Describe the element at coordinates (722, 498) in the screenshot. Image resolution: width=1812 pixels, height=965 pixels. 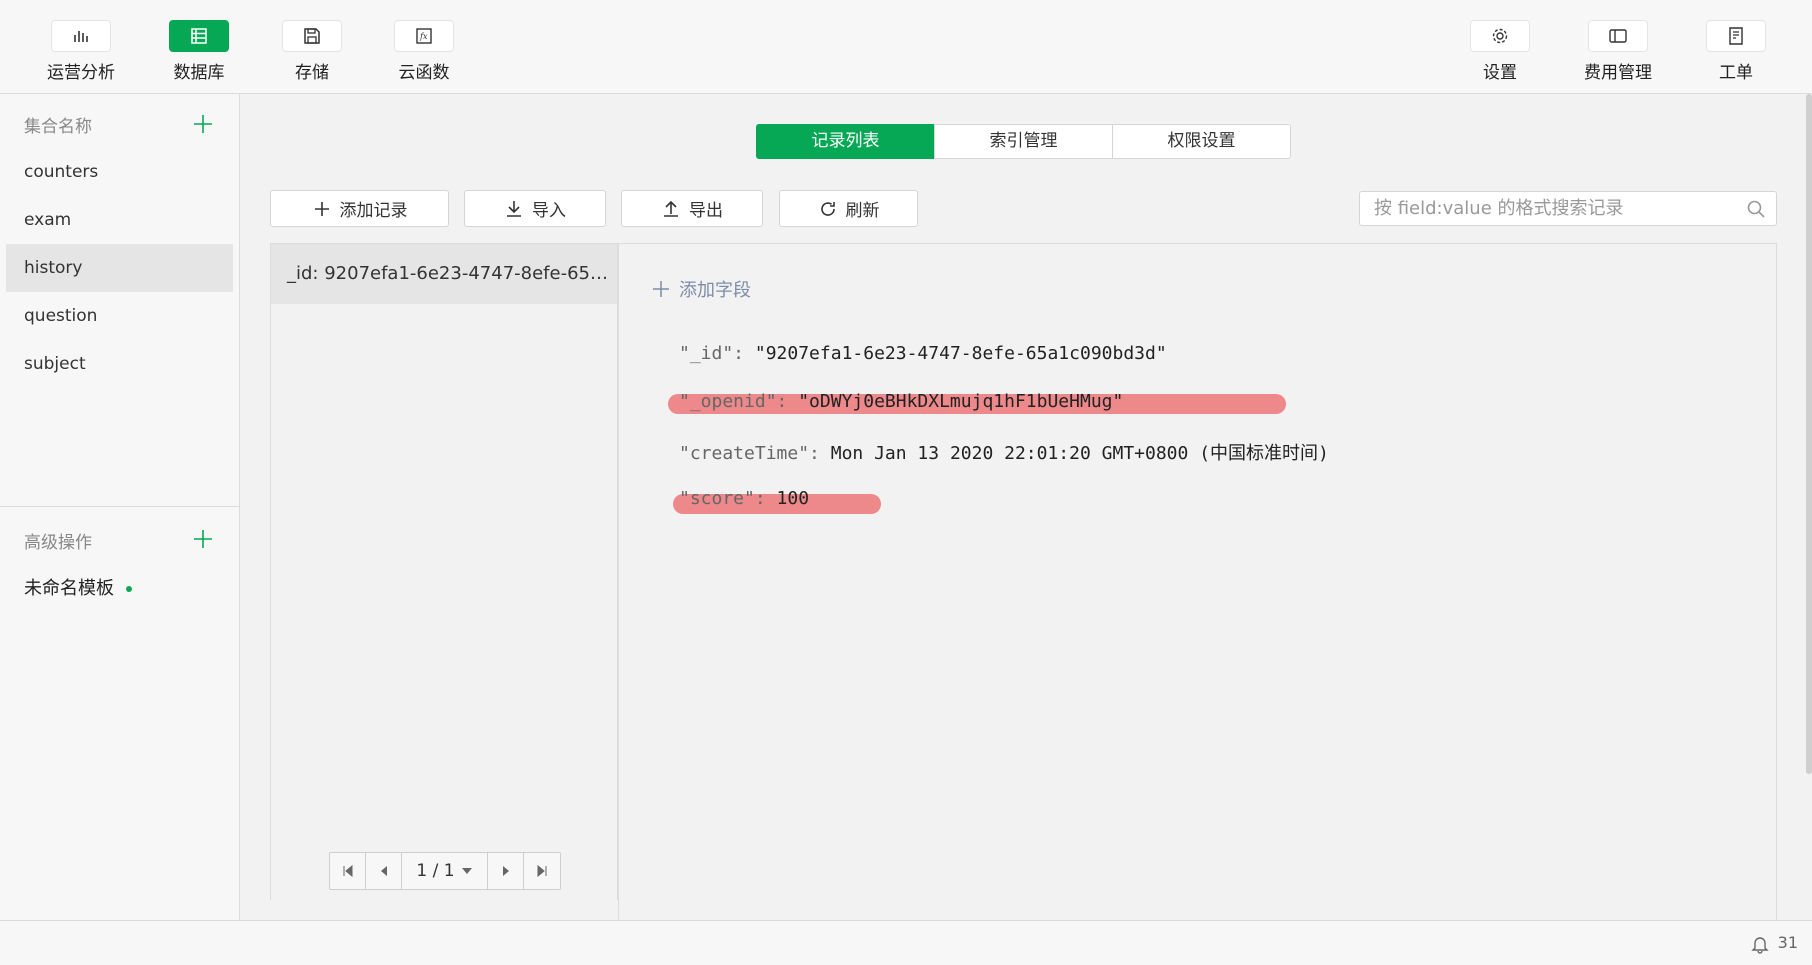
I see `field-key: "score":` at that location.